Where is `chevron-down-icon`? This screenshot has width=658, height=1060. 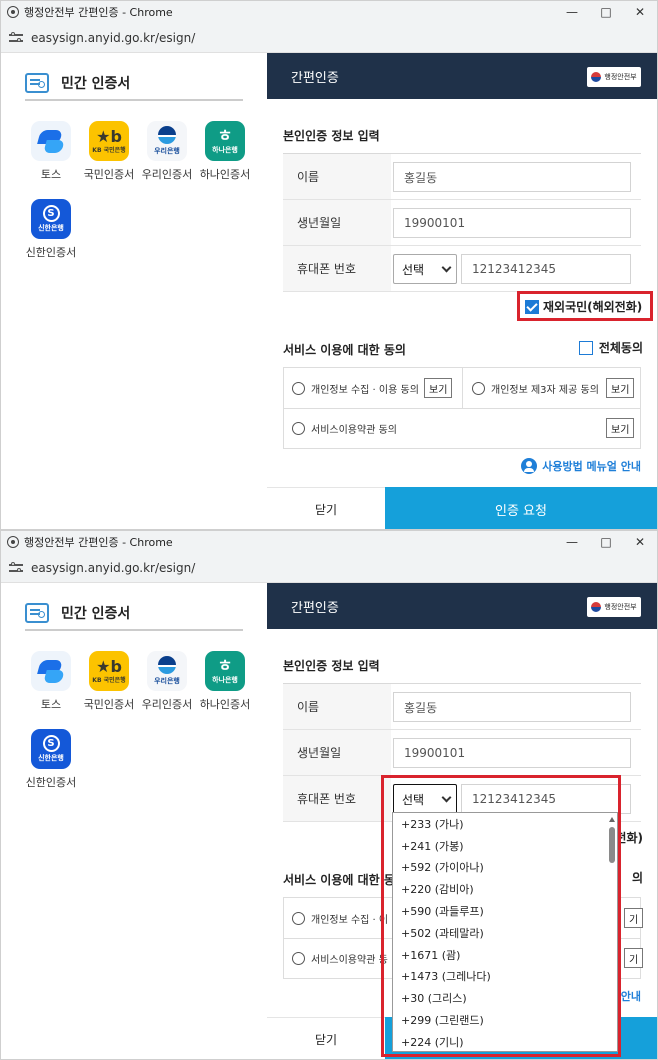
chevron-down-icon is located at coordinates (446, 267).